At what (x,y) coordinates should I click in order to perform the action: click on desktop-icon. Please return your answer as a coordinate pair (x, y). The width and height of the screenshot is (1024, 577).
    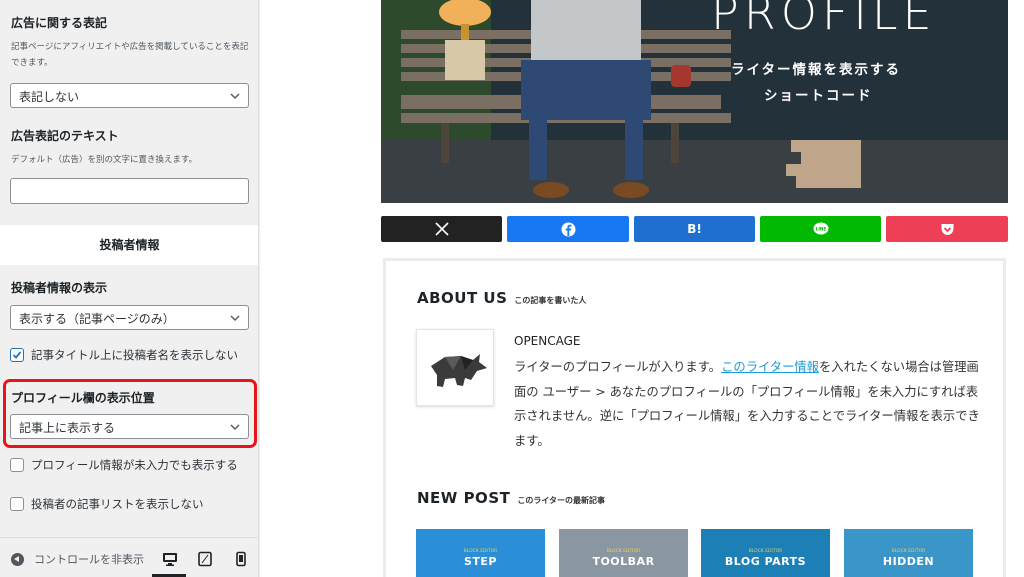
    Looking at the image, I should click on (170, 559).